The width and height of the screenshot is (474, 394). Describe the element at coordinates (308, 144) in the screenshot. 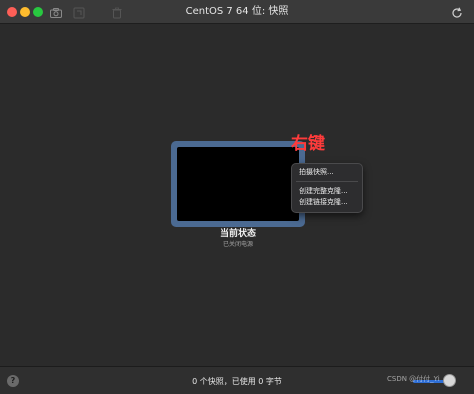

I see `right-click-annotation: 右键` at that location.